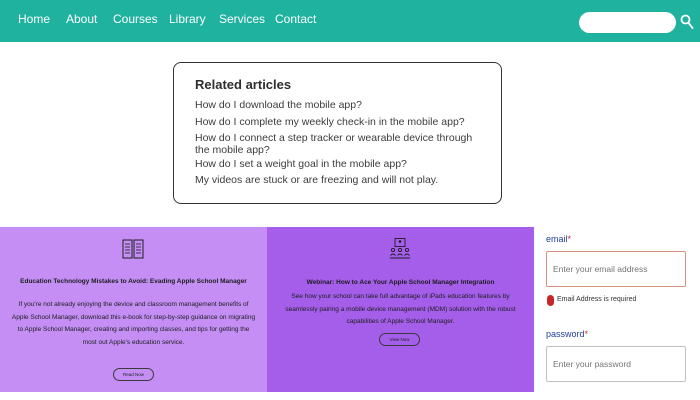 Image resolution: width=700 pixels, height=400 pixels. I want to click on search-input, so click(627, 22).